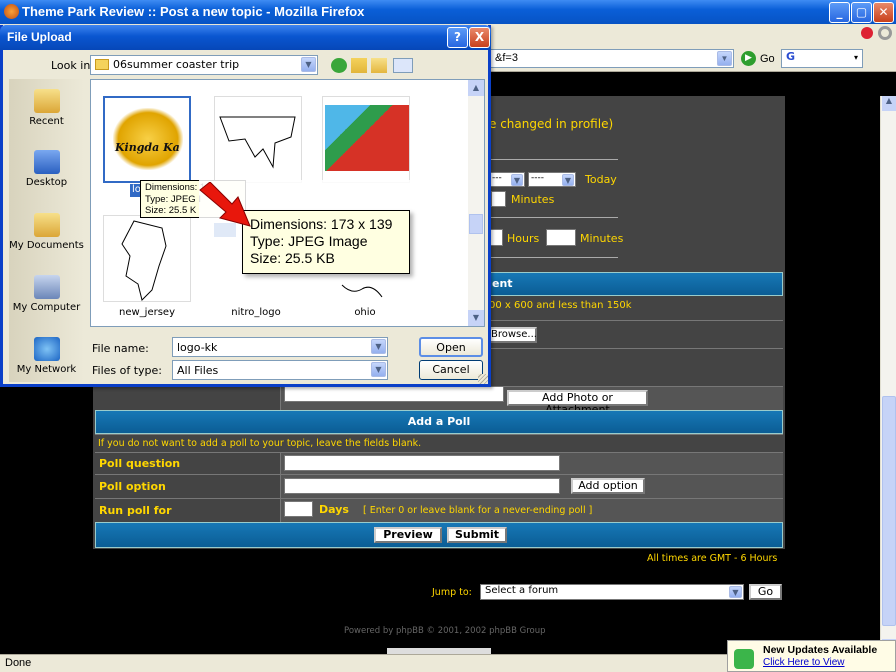 The width and height of the screenshot is (896, 672). I want to click on file-caption-nitro-logo: nitro_logo, so click(256, 312).